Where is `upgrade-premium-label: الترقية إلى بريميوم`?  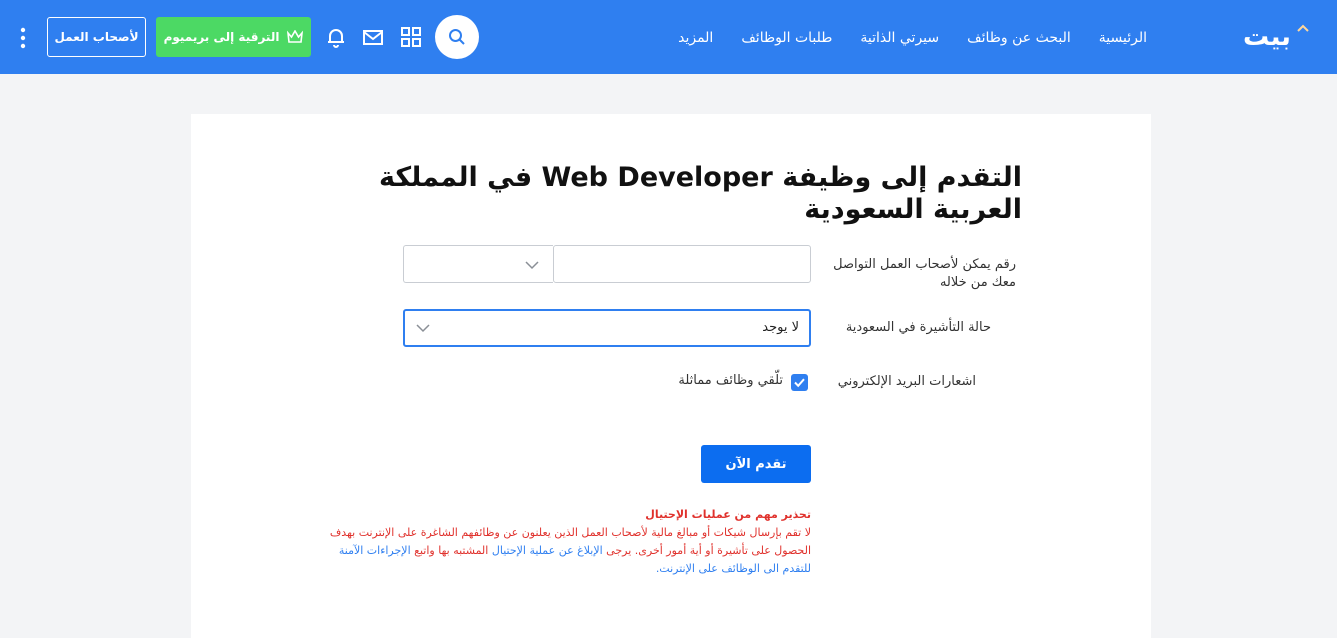
upgrade-premium-label: الترقية إلى بريميوم is located at coordinates (221, 37).